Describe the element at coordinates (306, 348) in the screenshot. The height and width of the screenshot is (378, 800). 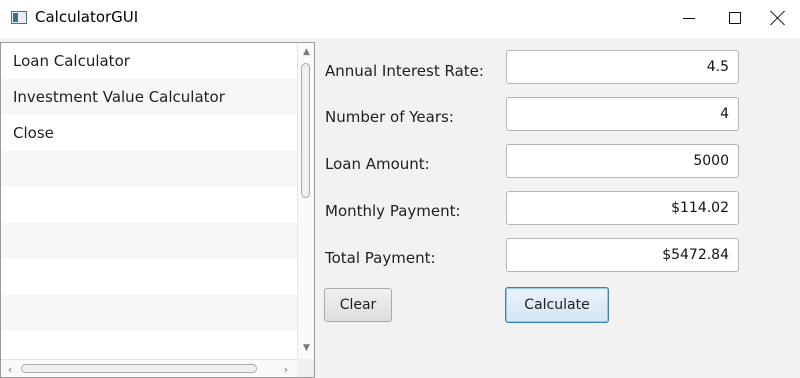
I see `scroll-down-icon: ▼` at that location.